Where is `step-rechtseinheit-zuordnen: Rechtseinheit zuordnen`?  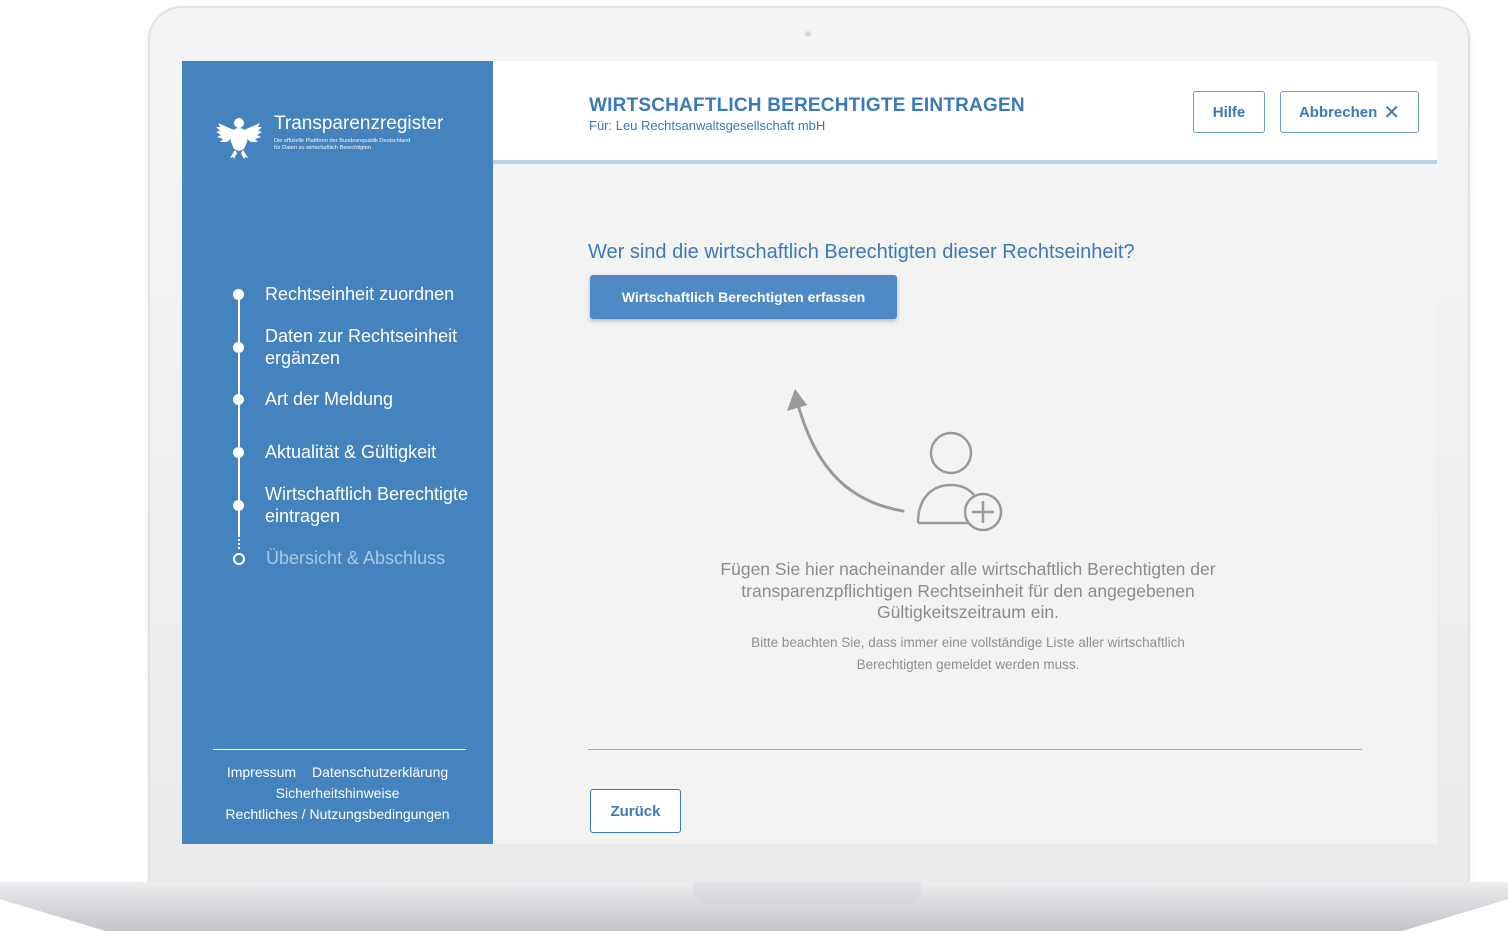 step-rechtseinheit-zuordnen: Rechtseinheit zuordnen is located at coordinates (362, 294).